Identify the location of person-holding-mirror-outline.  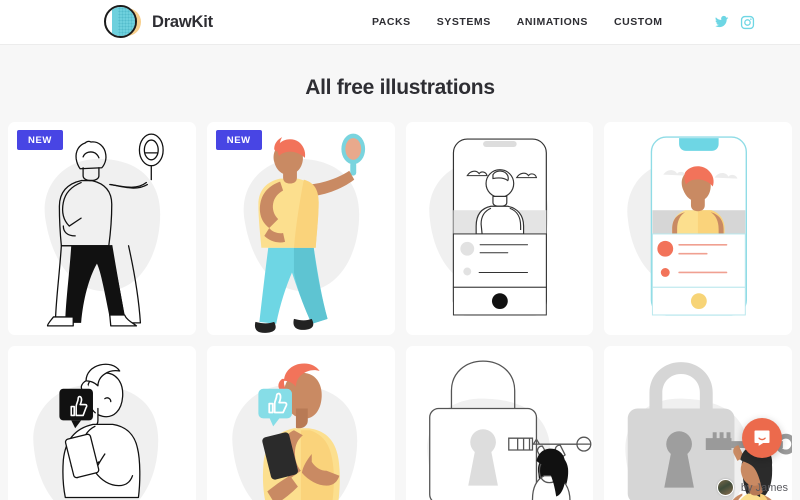
(104, 230).